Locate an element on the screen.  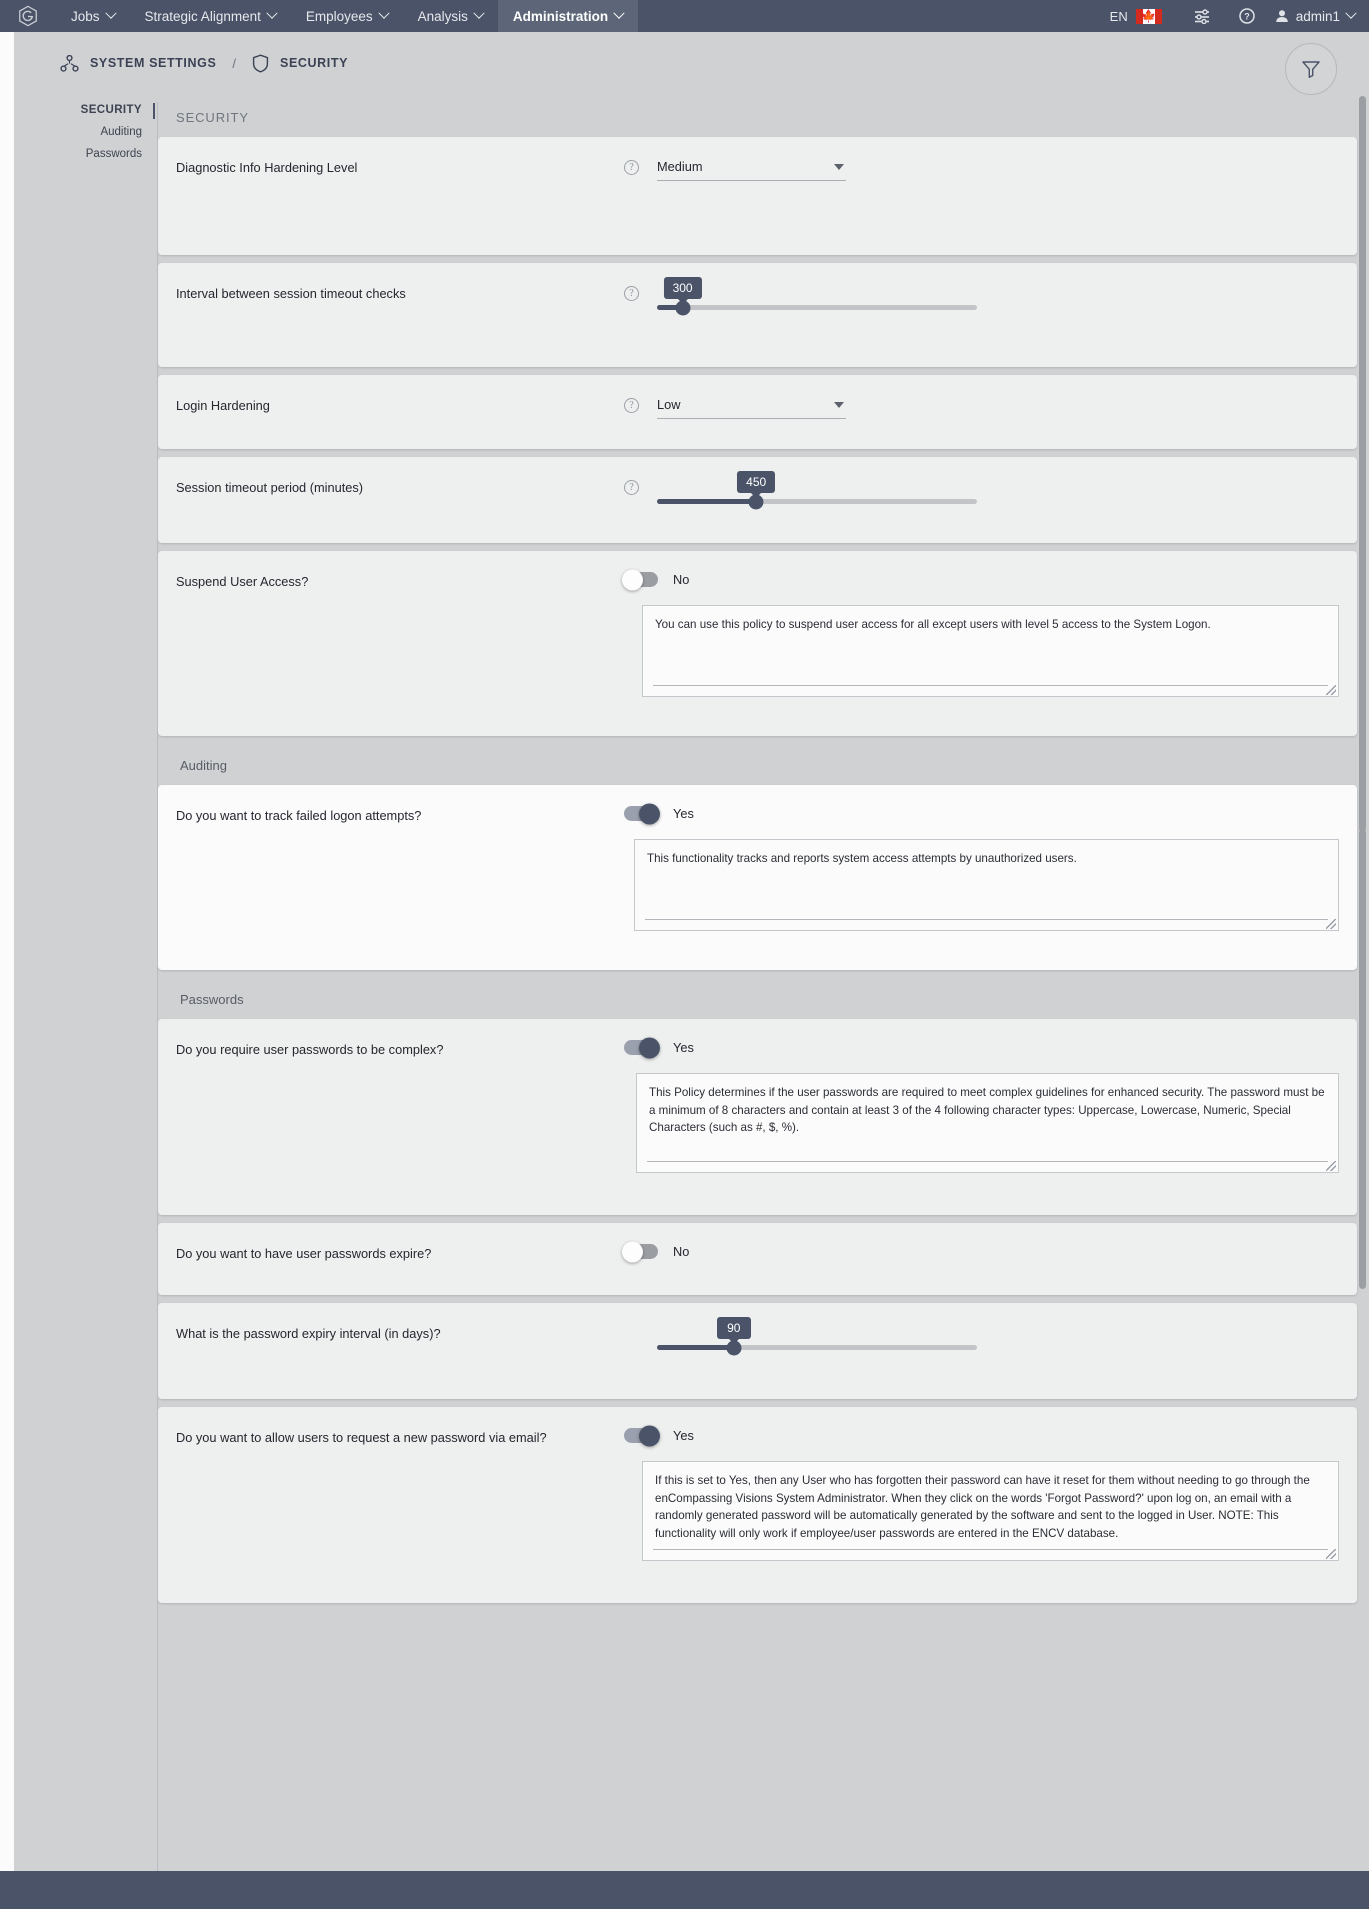
session-timeout-period-slider: 450 is located at coordinates (817, 490).